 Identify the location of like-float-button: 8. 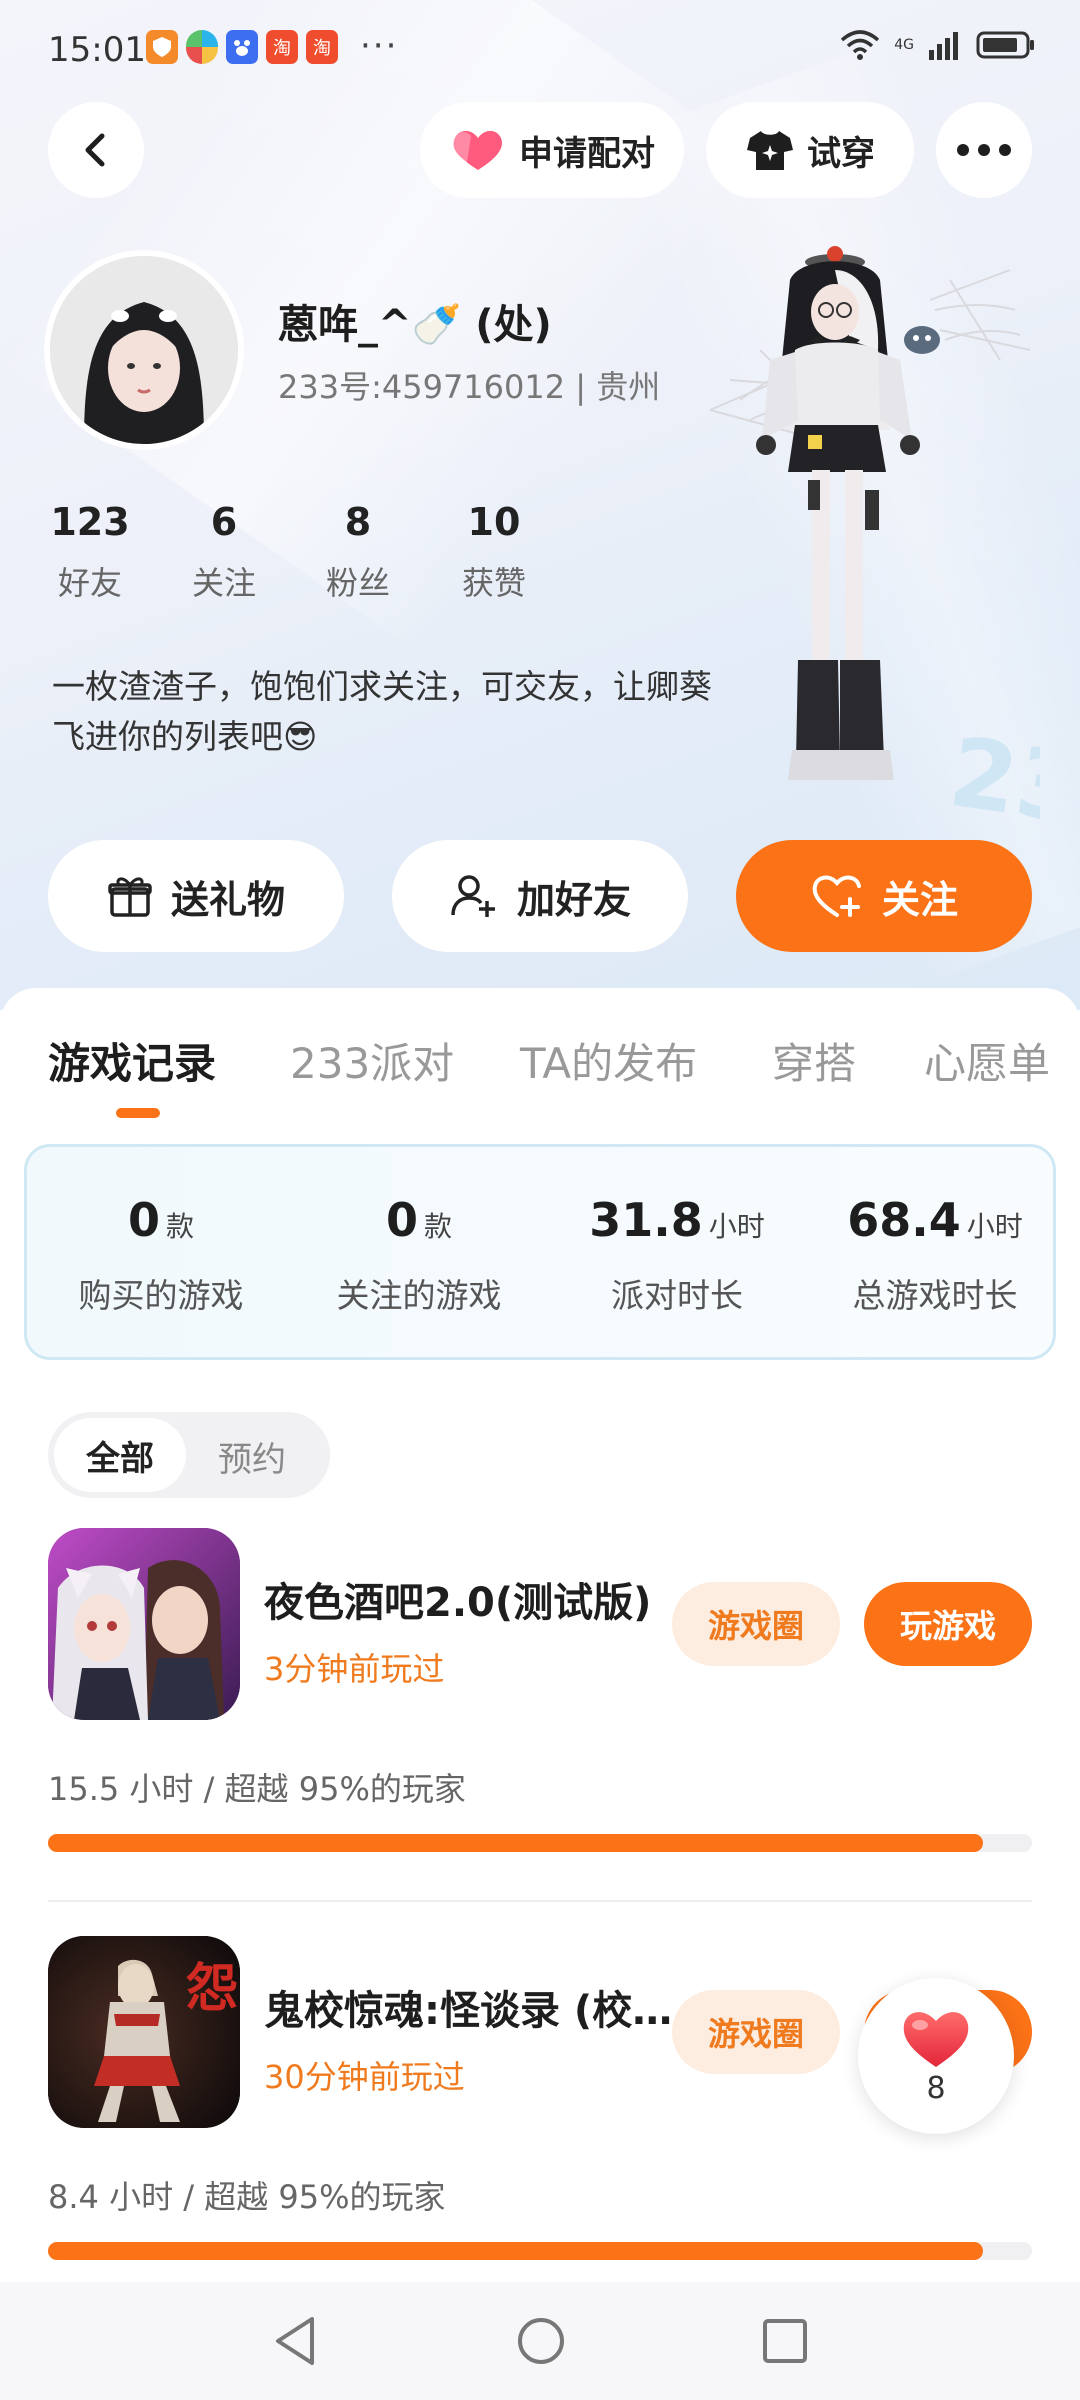
(936, 2056).